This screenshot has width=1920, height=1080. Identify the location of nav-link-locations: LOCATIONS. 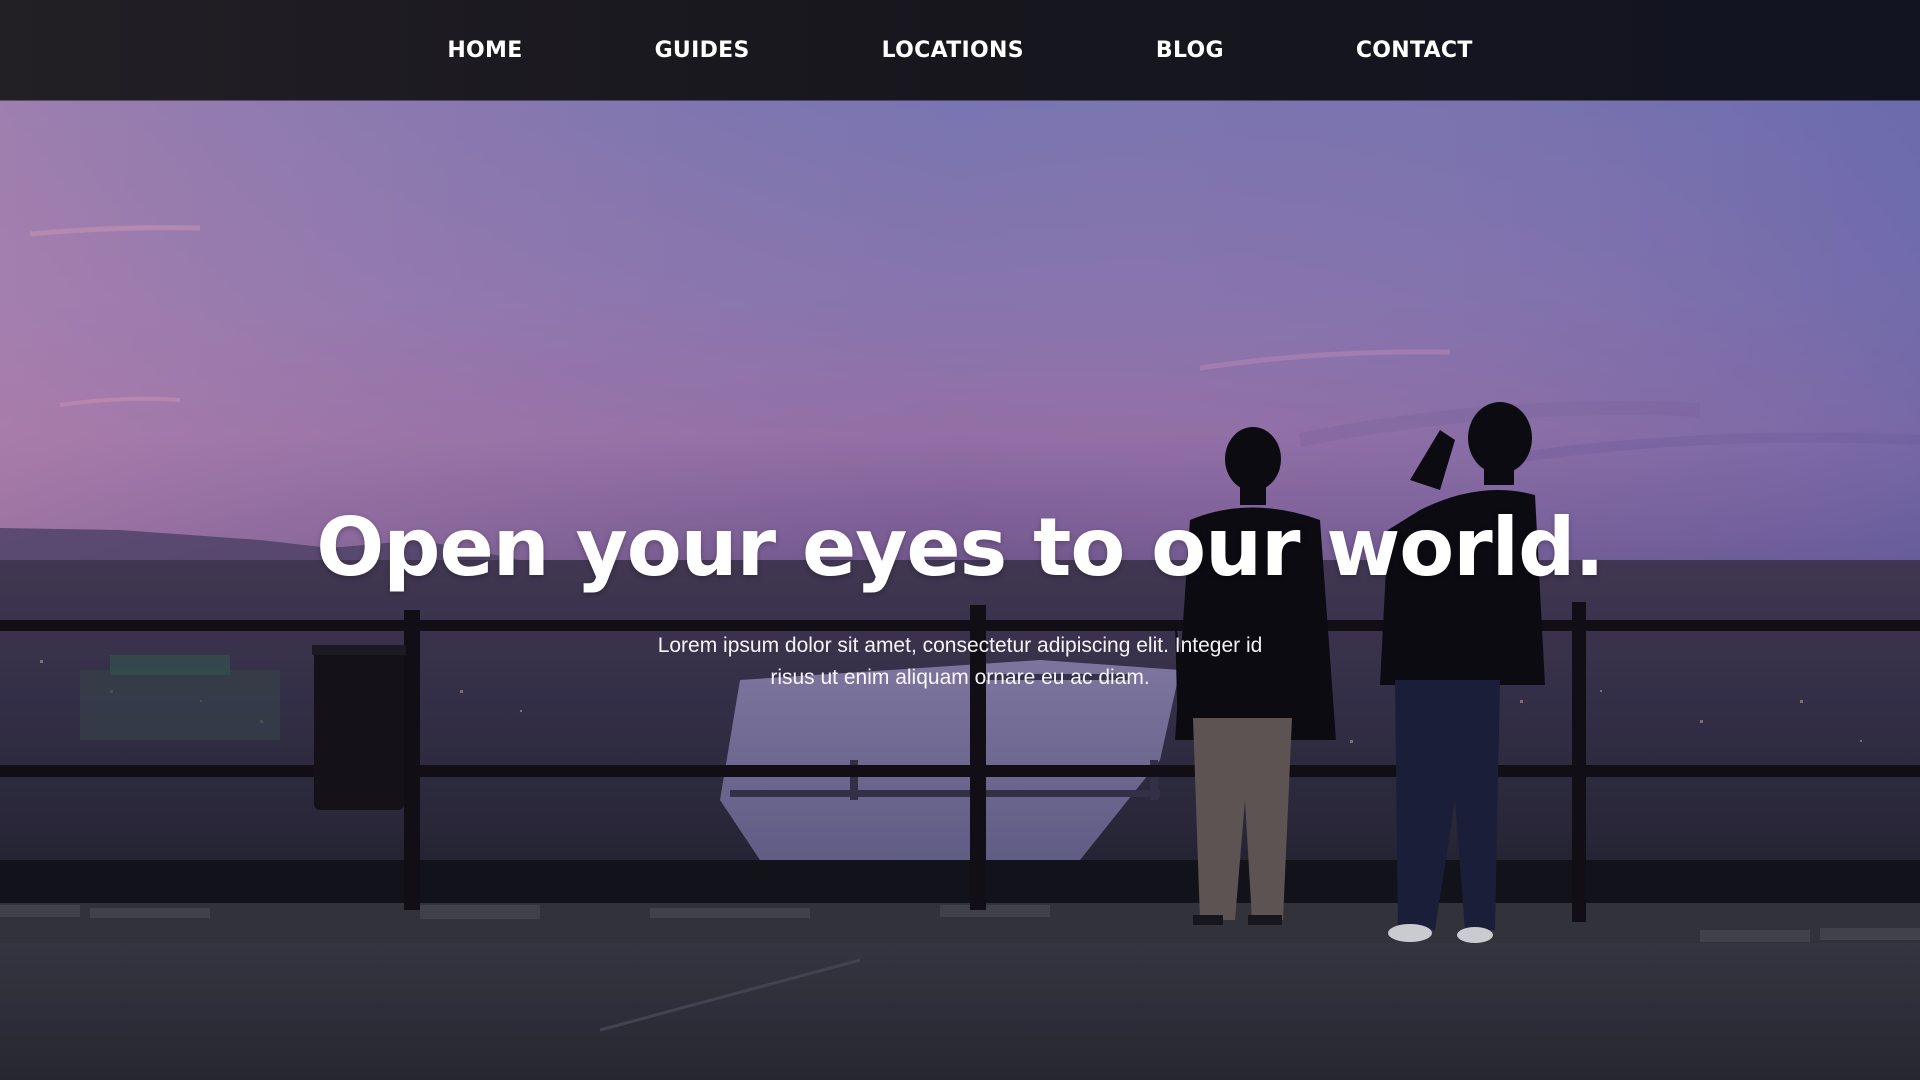
(953, 50).